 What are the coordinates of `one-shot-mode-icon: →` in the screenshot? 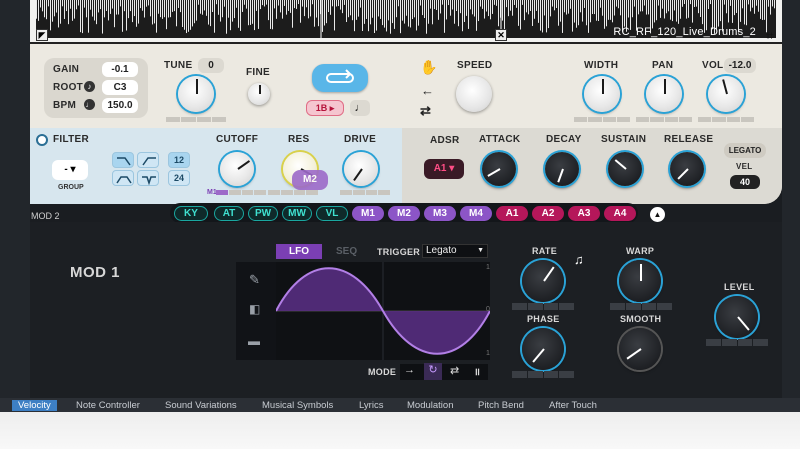 It's located at (409, 370).